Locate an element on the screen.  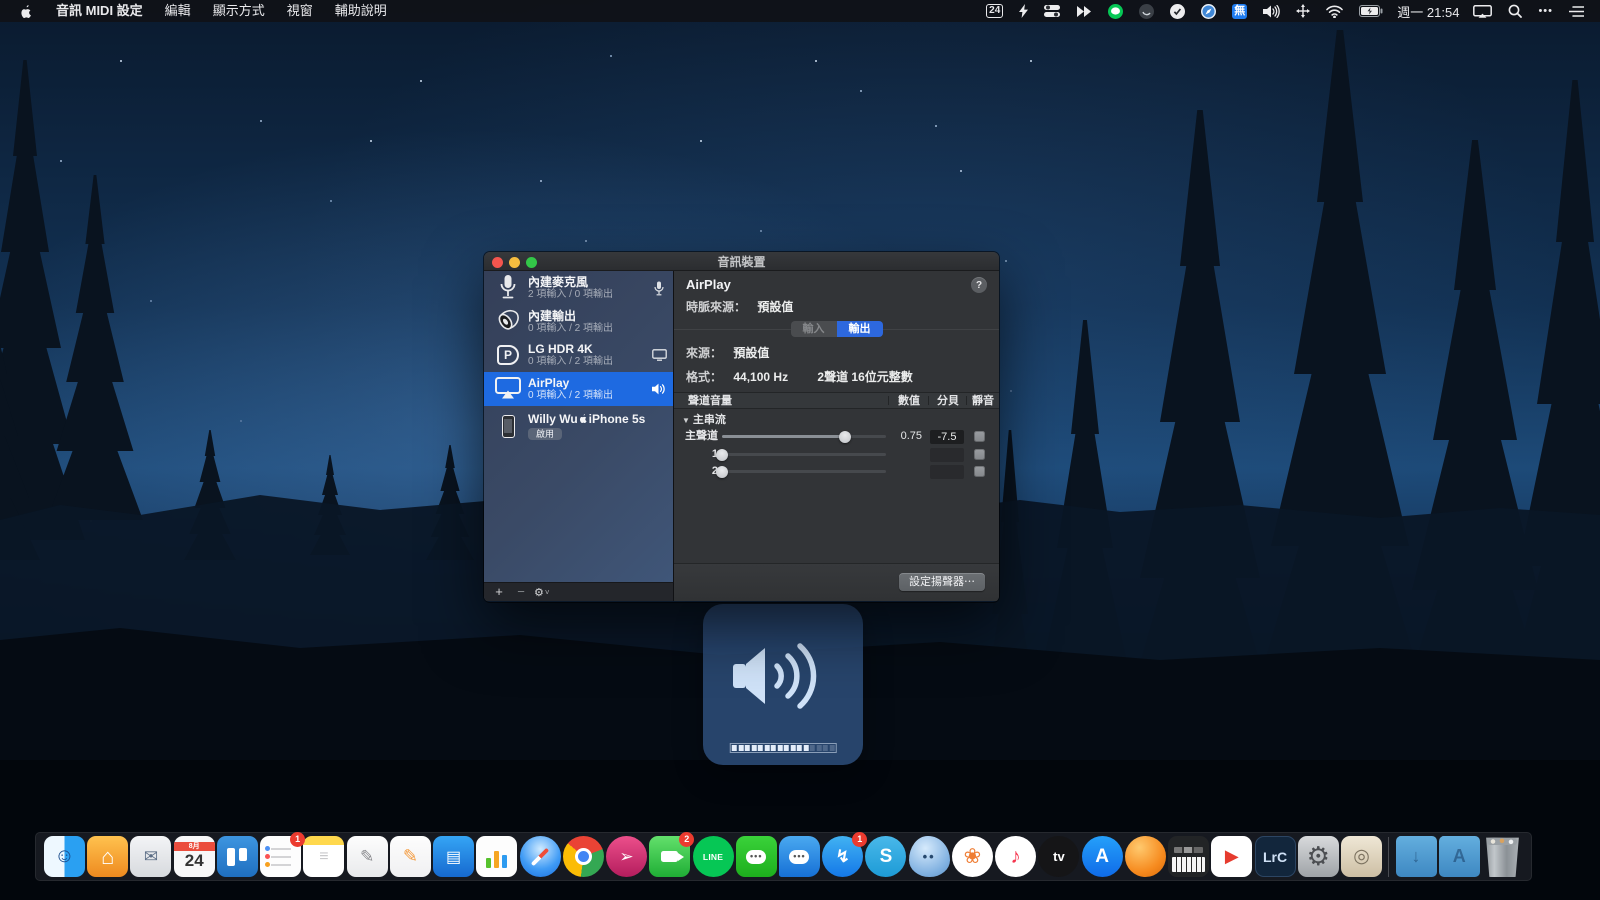
apple-menu is located at coordinates (29, 11).